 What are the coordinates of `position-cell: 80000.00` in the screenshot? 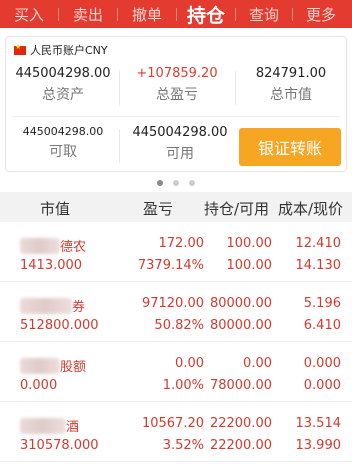 It's located at (240, 303).